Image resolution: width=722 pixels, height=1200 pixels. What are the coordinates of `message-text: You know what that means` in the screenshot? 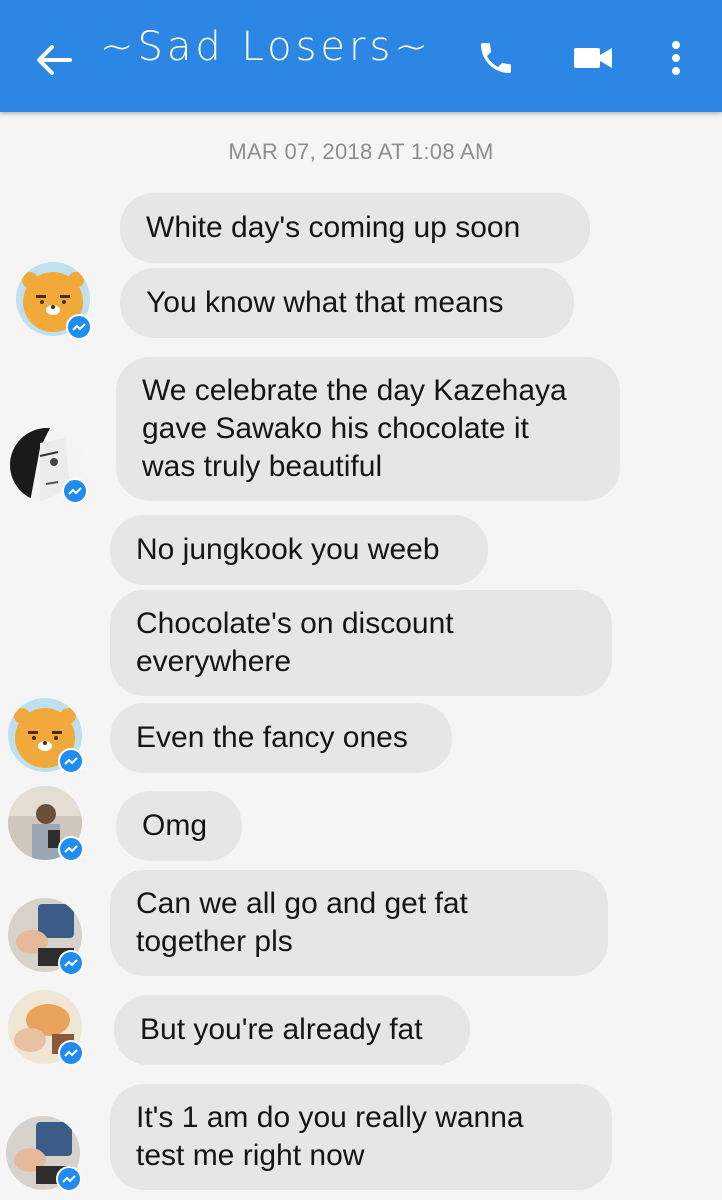 It's located at (325, 302).